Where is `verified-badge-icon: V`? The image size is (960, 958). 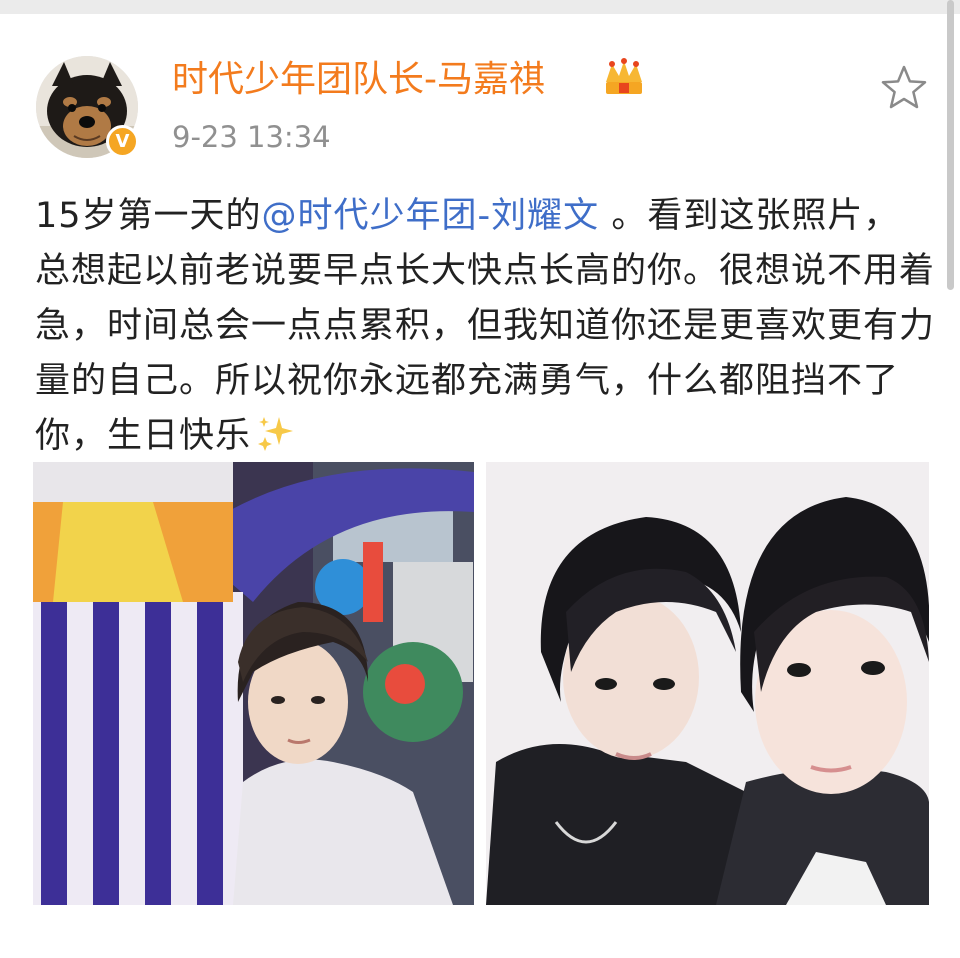
verified-badge-icon: V is located at coordinates (122, 141).